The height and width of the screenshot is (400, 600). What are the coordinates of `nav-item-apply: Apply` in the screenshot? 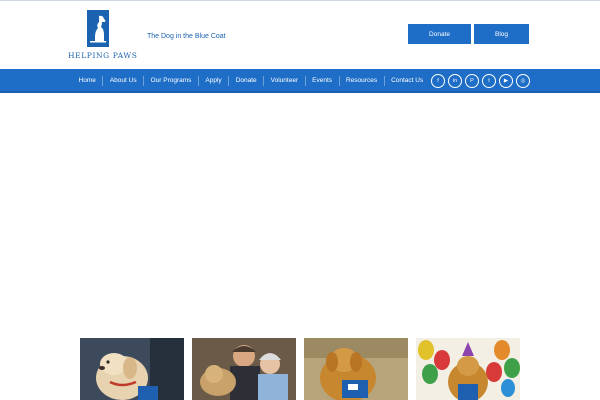 It's located at (212, 81).